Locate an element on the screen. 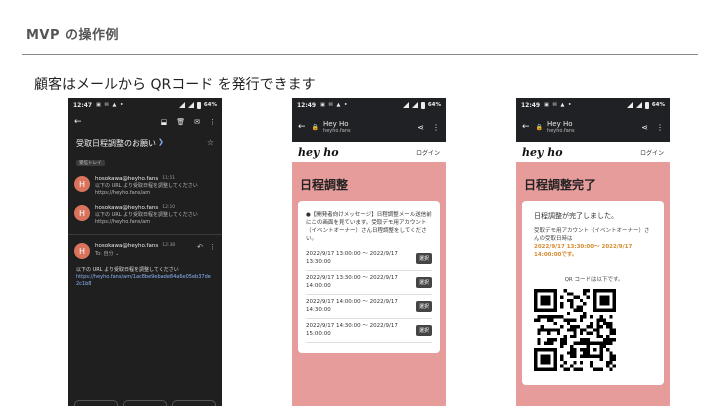  gmail-toolbar: ← ⬓ 🗑 ✉ ⋮ is located at coordinates (145, 122).